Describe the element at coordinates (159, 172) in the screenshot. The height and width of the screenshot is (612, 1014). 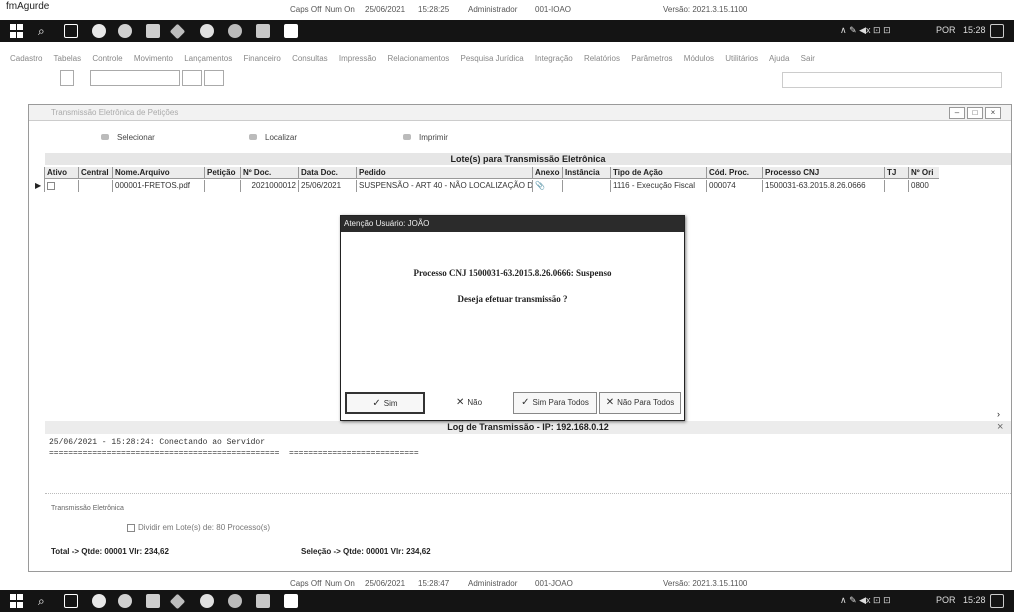
I see `col-nome-arquivo: Nome.Arquivo` at that location.